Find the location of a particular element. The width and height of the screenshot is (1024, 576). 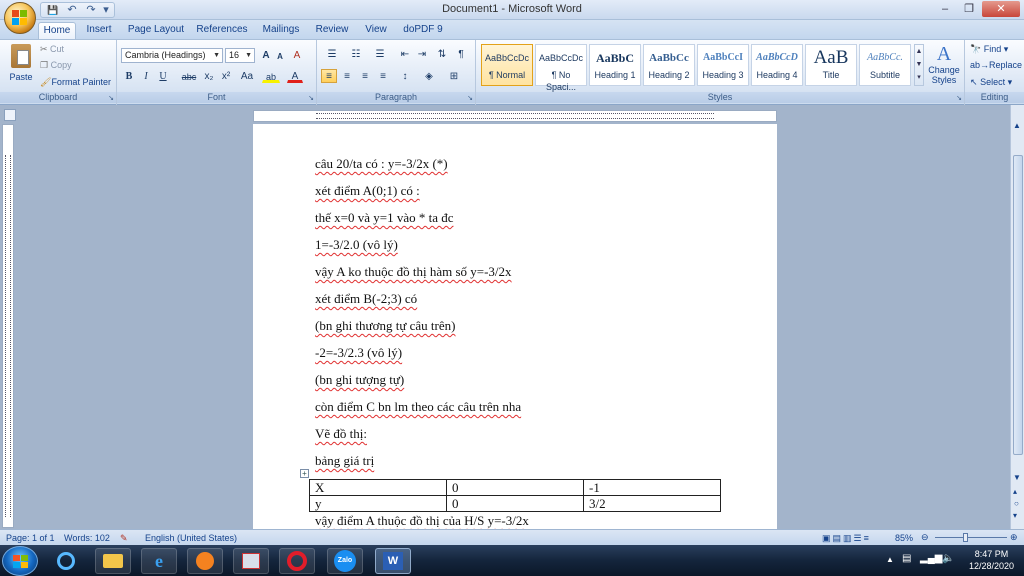

document-line: thế x=0 và y=1 vào * ta đc is located at coordinates (384, 218).